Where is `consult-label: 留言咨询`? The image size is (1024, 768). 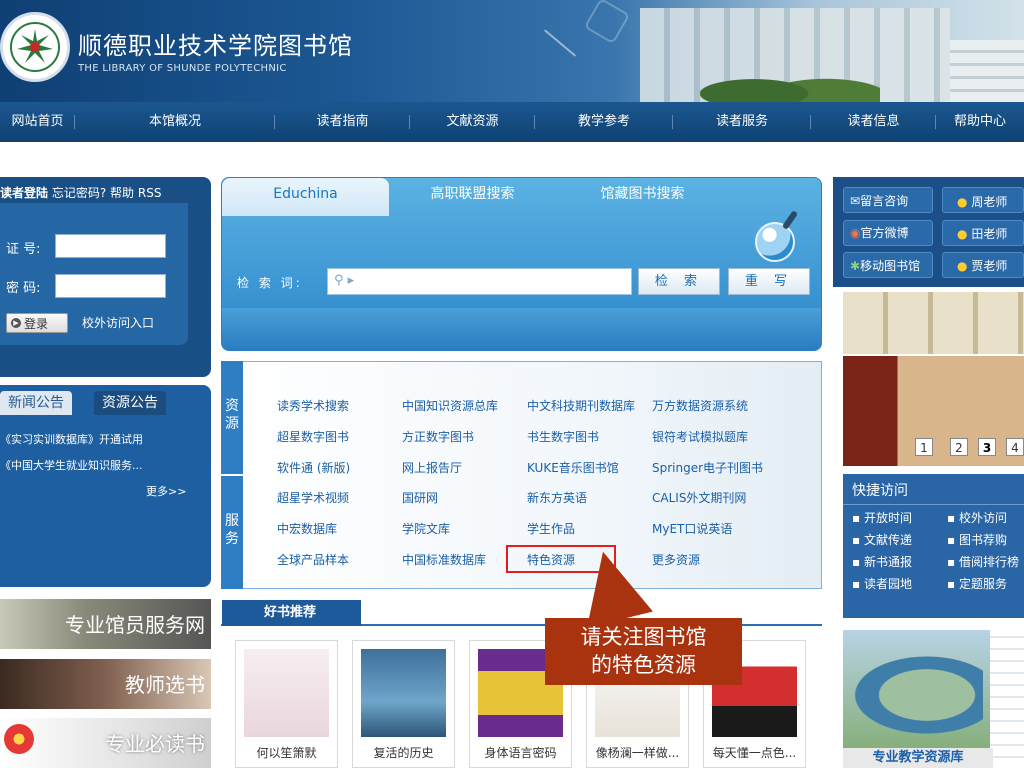 consult-label: 留言咨询 is located at coordinates (884, 201).